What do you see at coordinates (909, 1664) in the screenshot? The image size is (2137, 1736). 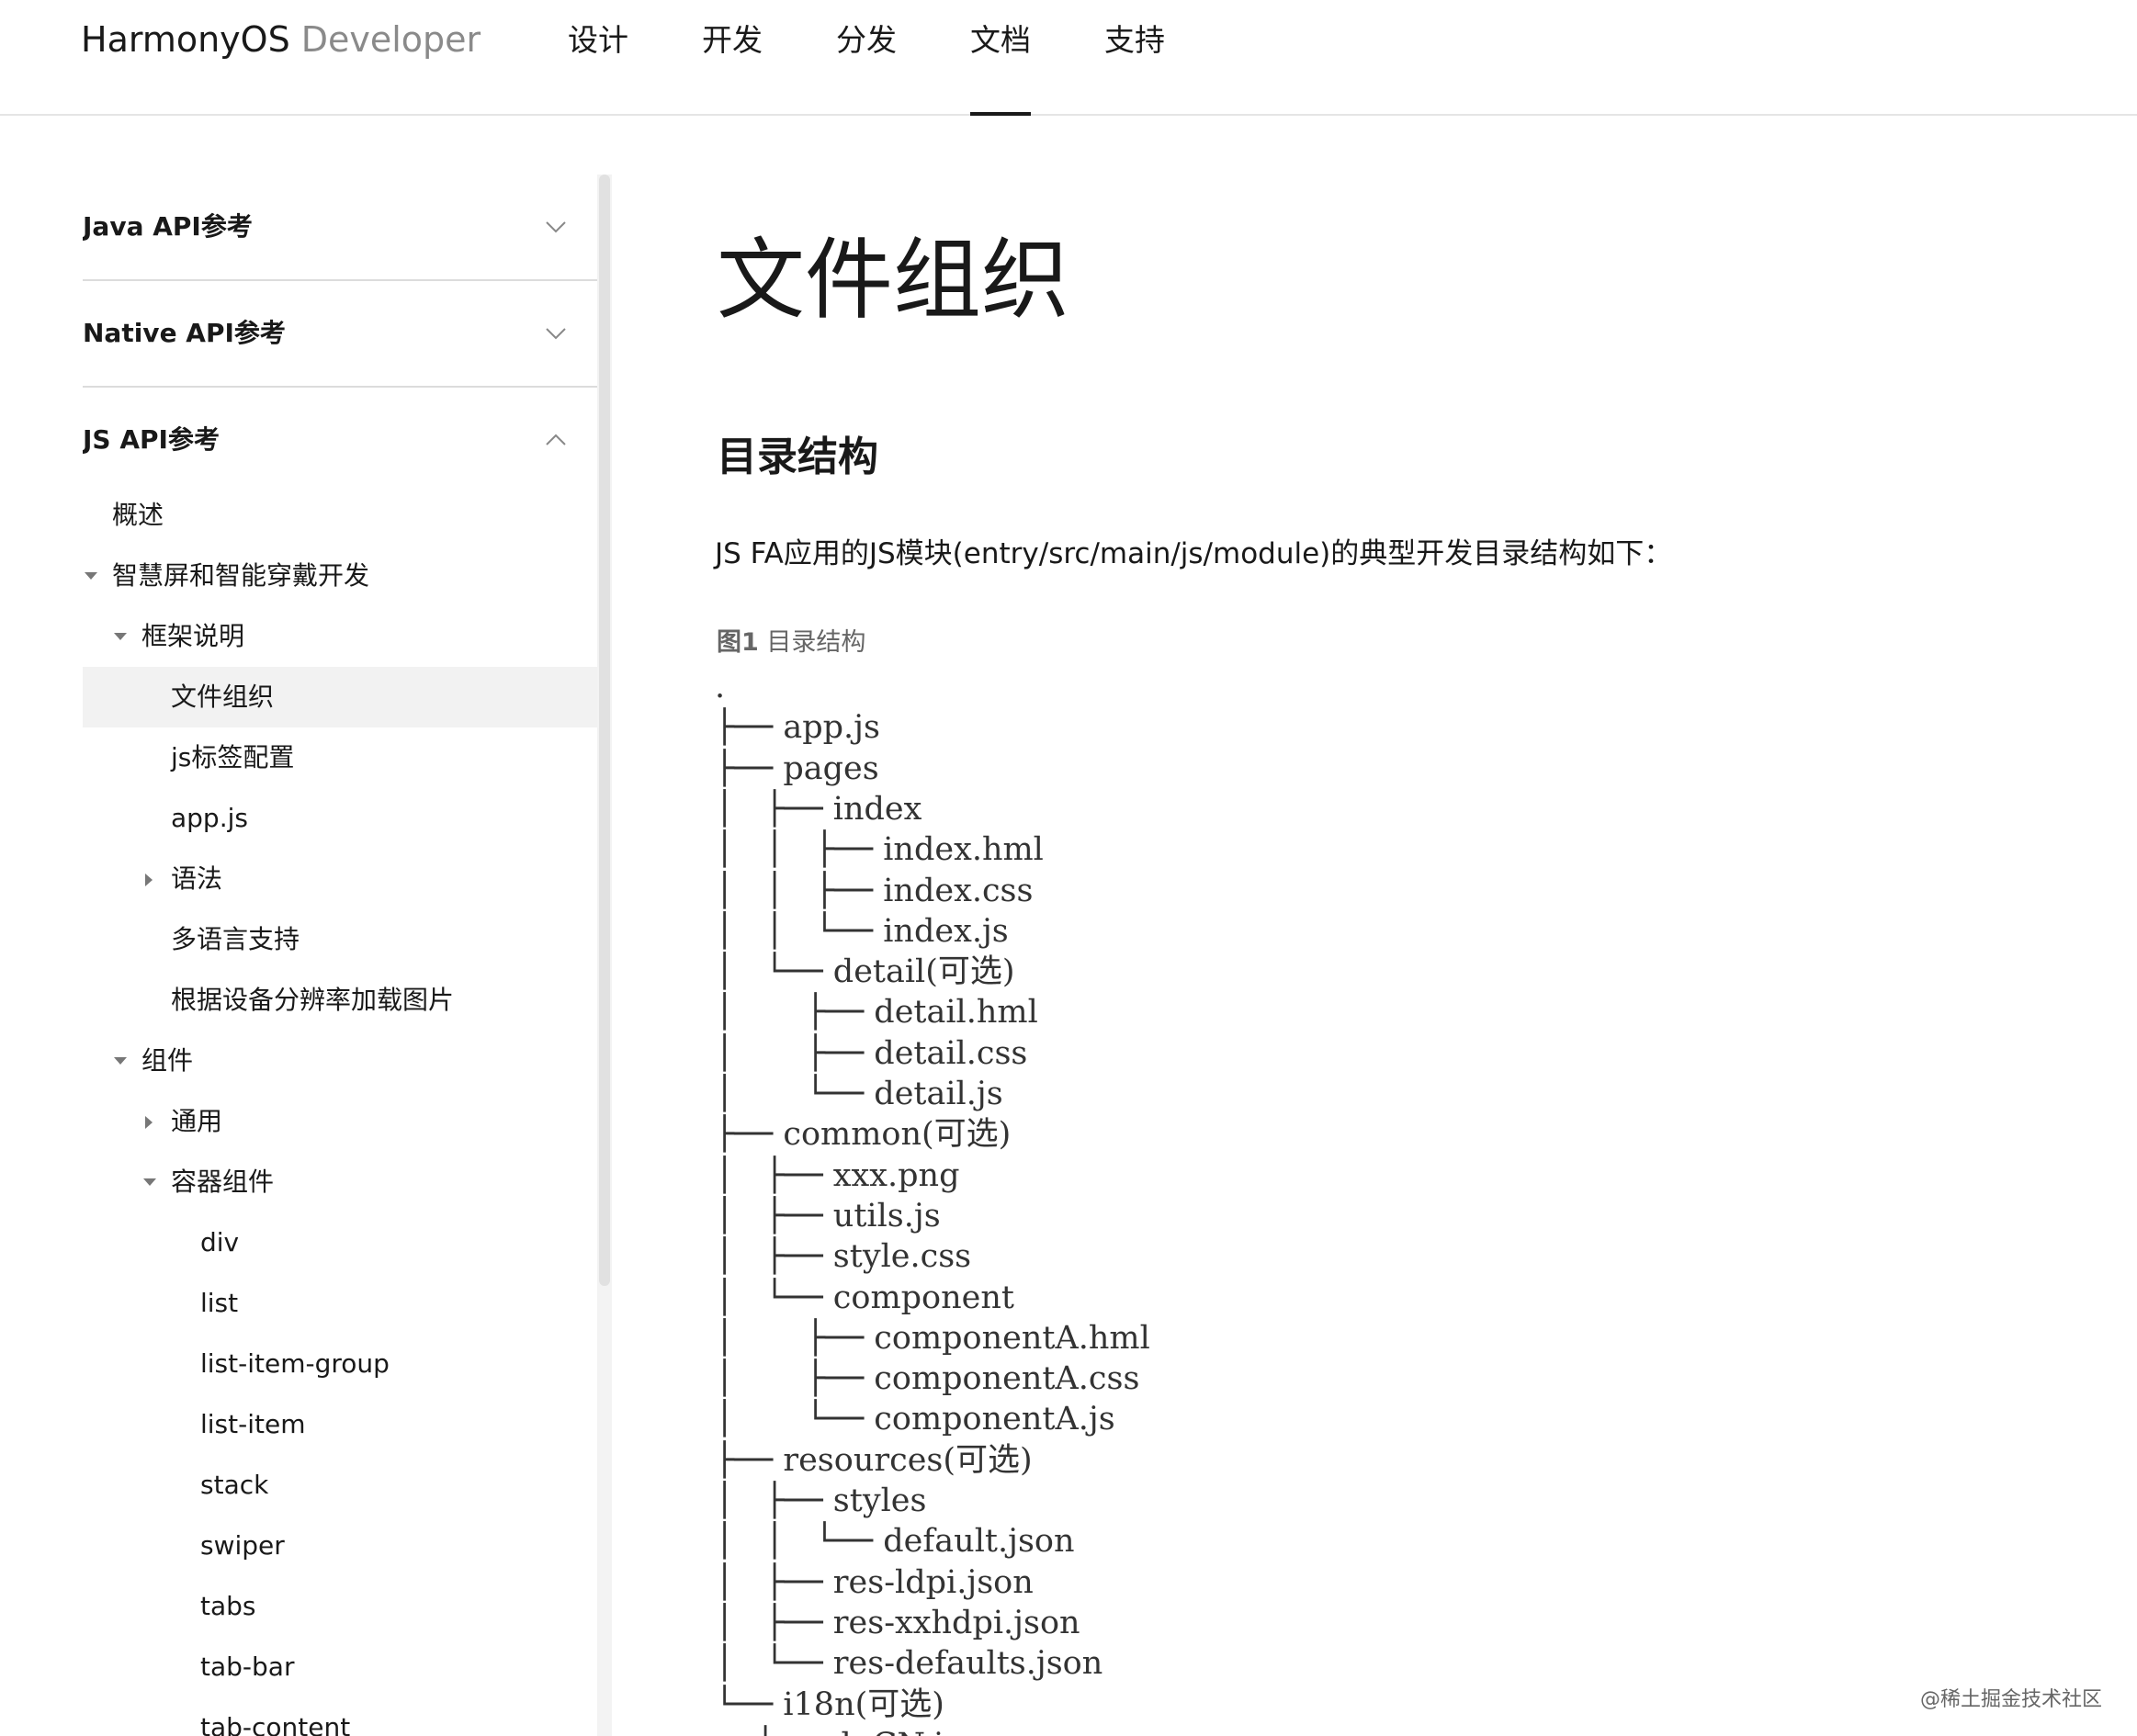 I see `tree-line: │ └── res-defaults.json` at bounding box center [909, 1664].